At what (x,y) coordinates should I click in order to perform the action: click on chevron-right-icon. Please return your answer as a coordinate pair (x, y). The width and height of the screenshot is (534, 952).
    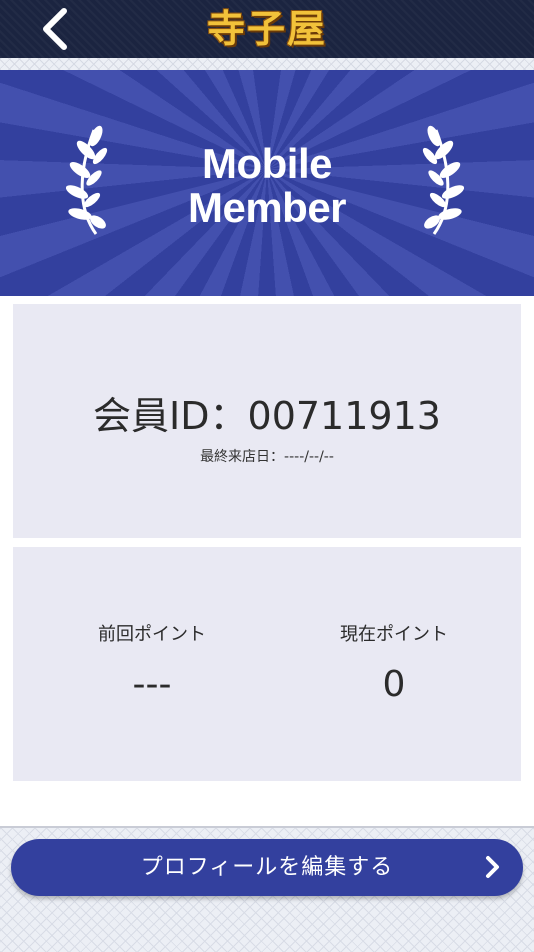
    Looking at the image, I should click on (492, 867).